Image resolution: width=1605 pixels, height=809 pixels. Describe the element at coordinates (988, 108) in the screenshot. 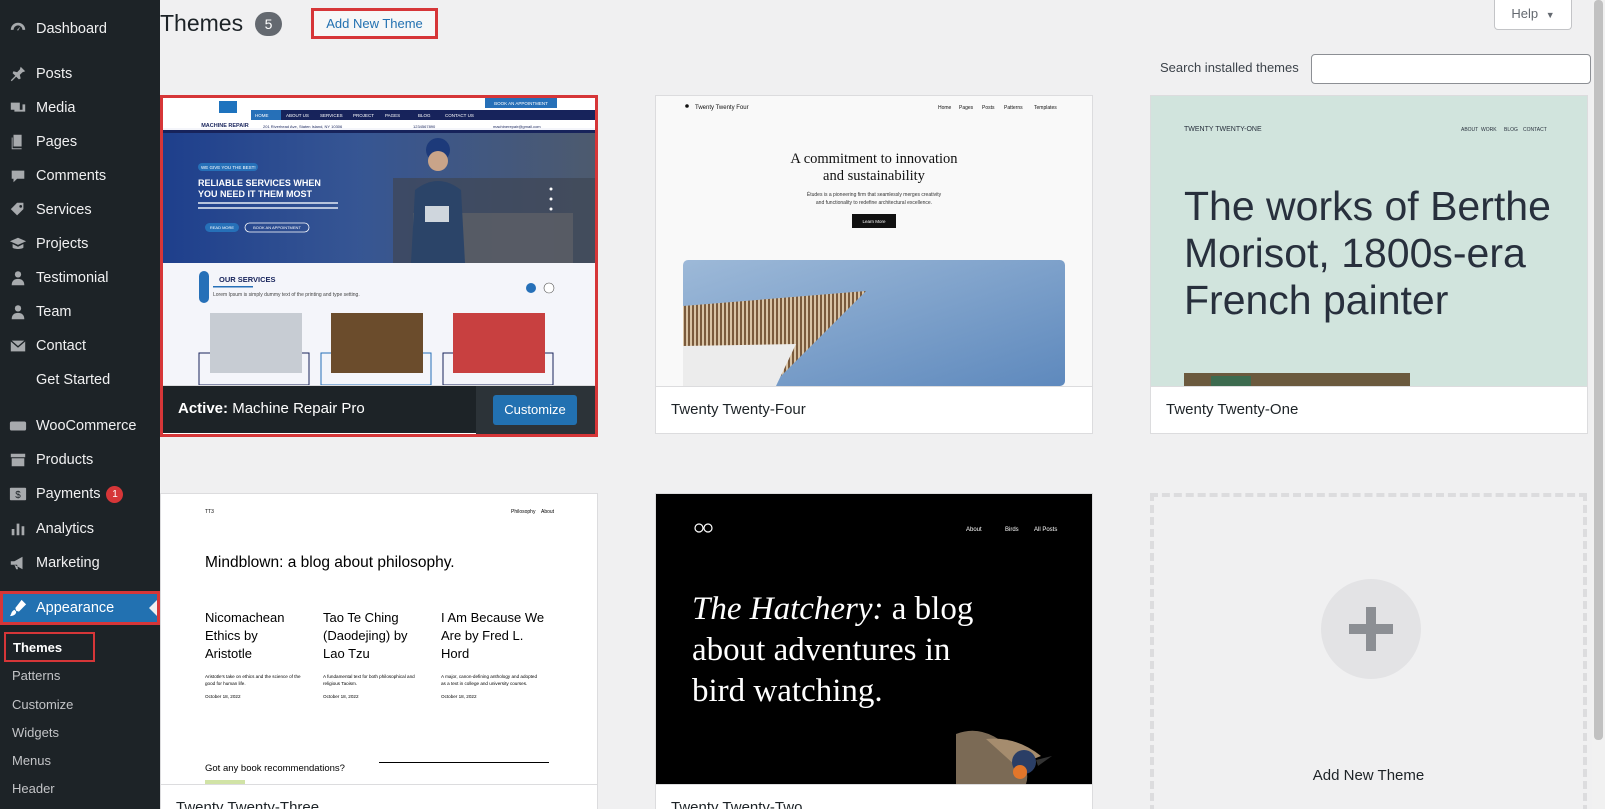

I see `tt4-nav-item: Posts` at that location.